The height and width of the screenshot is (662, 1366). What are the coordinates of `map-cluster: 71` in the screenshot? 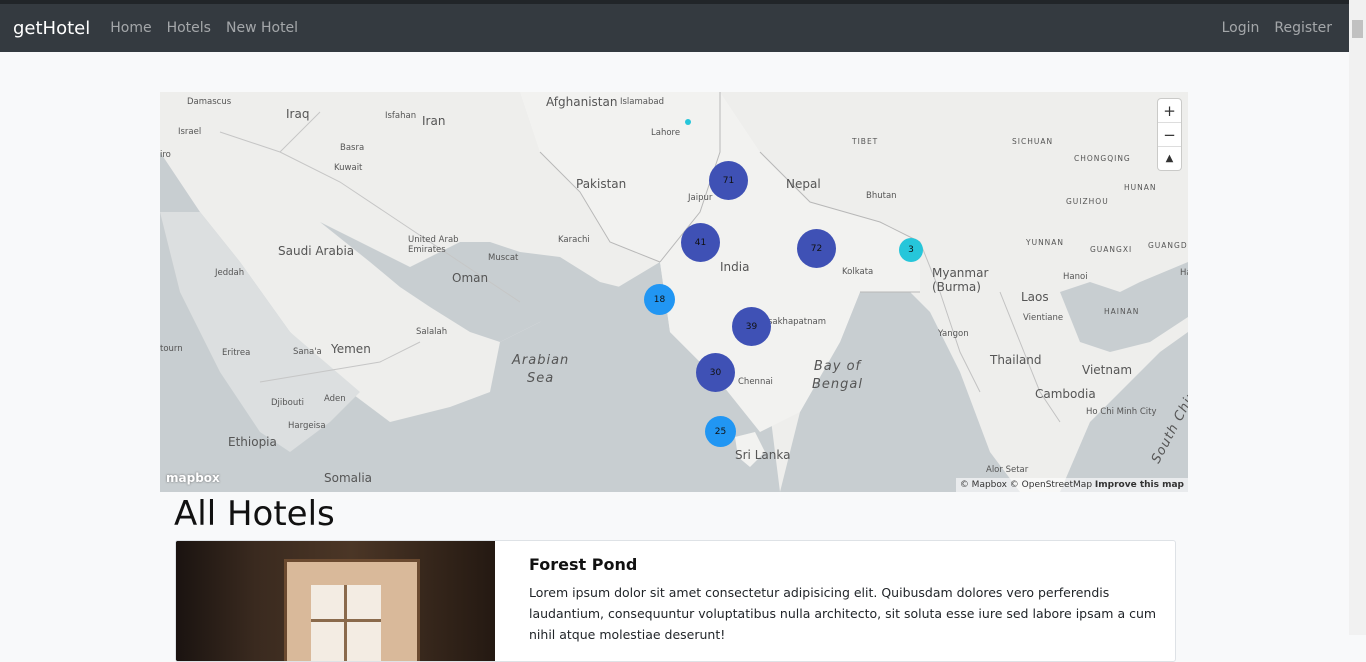 It's located at (728, 180).